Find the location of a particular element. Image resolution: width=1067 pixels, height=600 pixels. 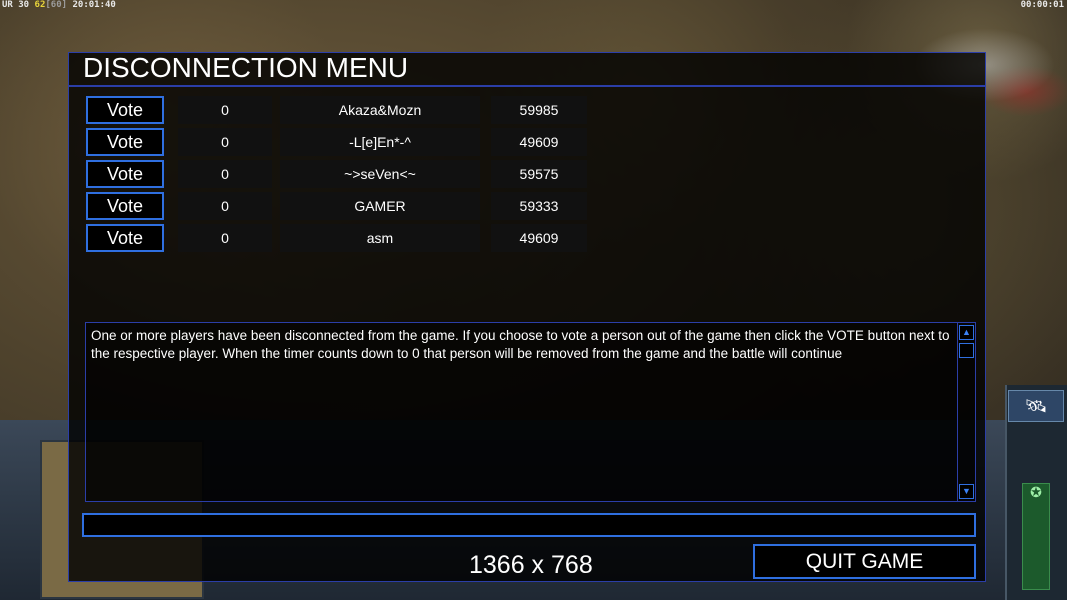

game-timer: 00:00:01 is located at coordinates (1042, 5).